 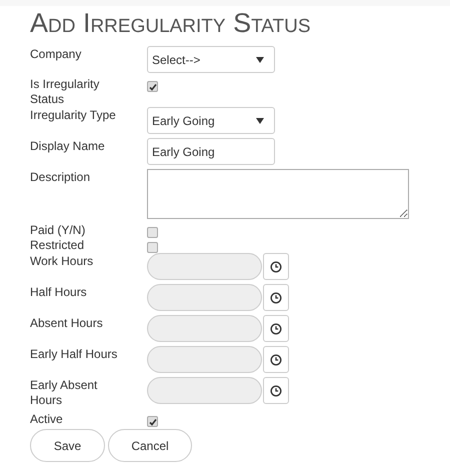 What do you see at coordinates (67, 445) in the screenshot?
I see `action-button: Save` at bounding box center [67, 445].